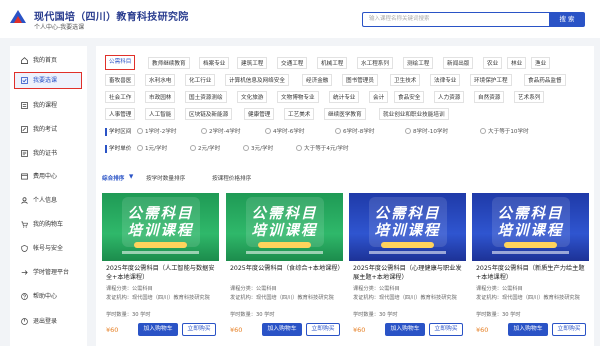  I want to click on sidebar-item-profile: 个人信息, so click(48, 200).